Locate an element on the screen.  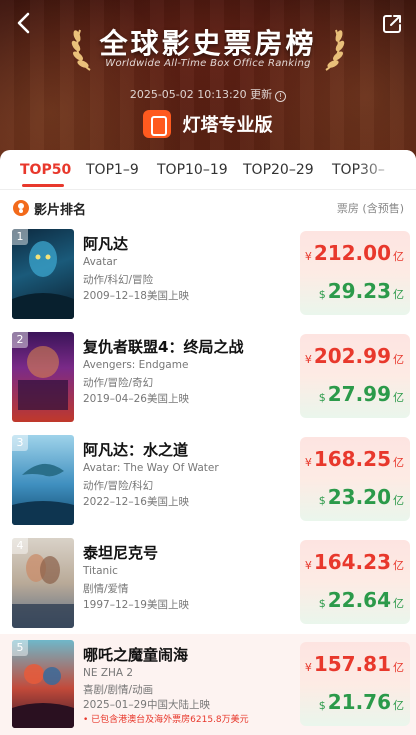
rmb-gross: ¥168.25 亿 is located at coordinates (354, 459).